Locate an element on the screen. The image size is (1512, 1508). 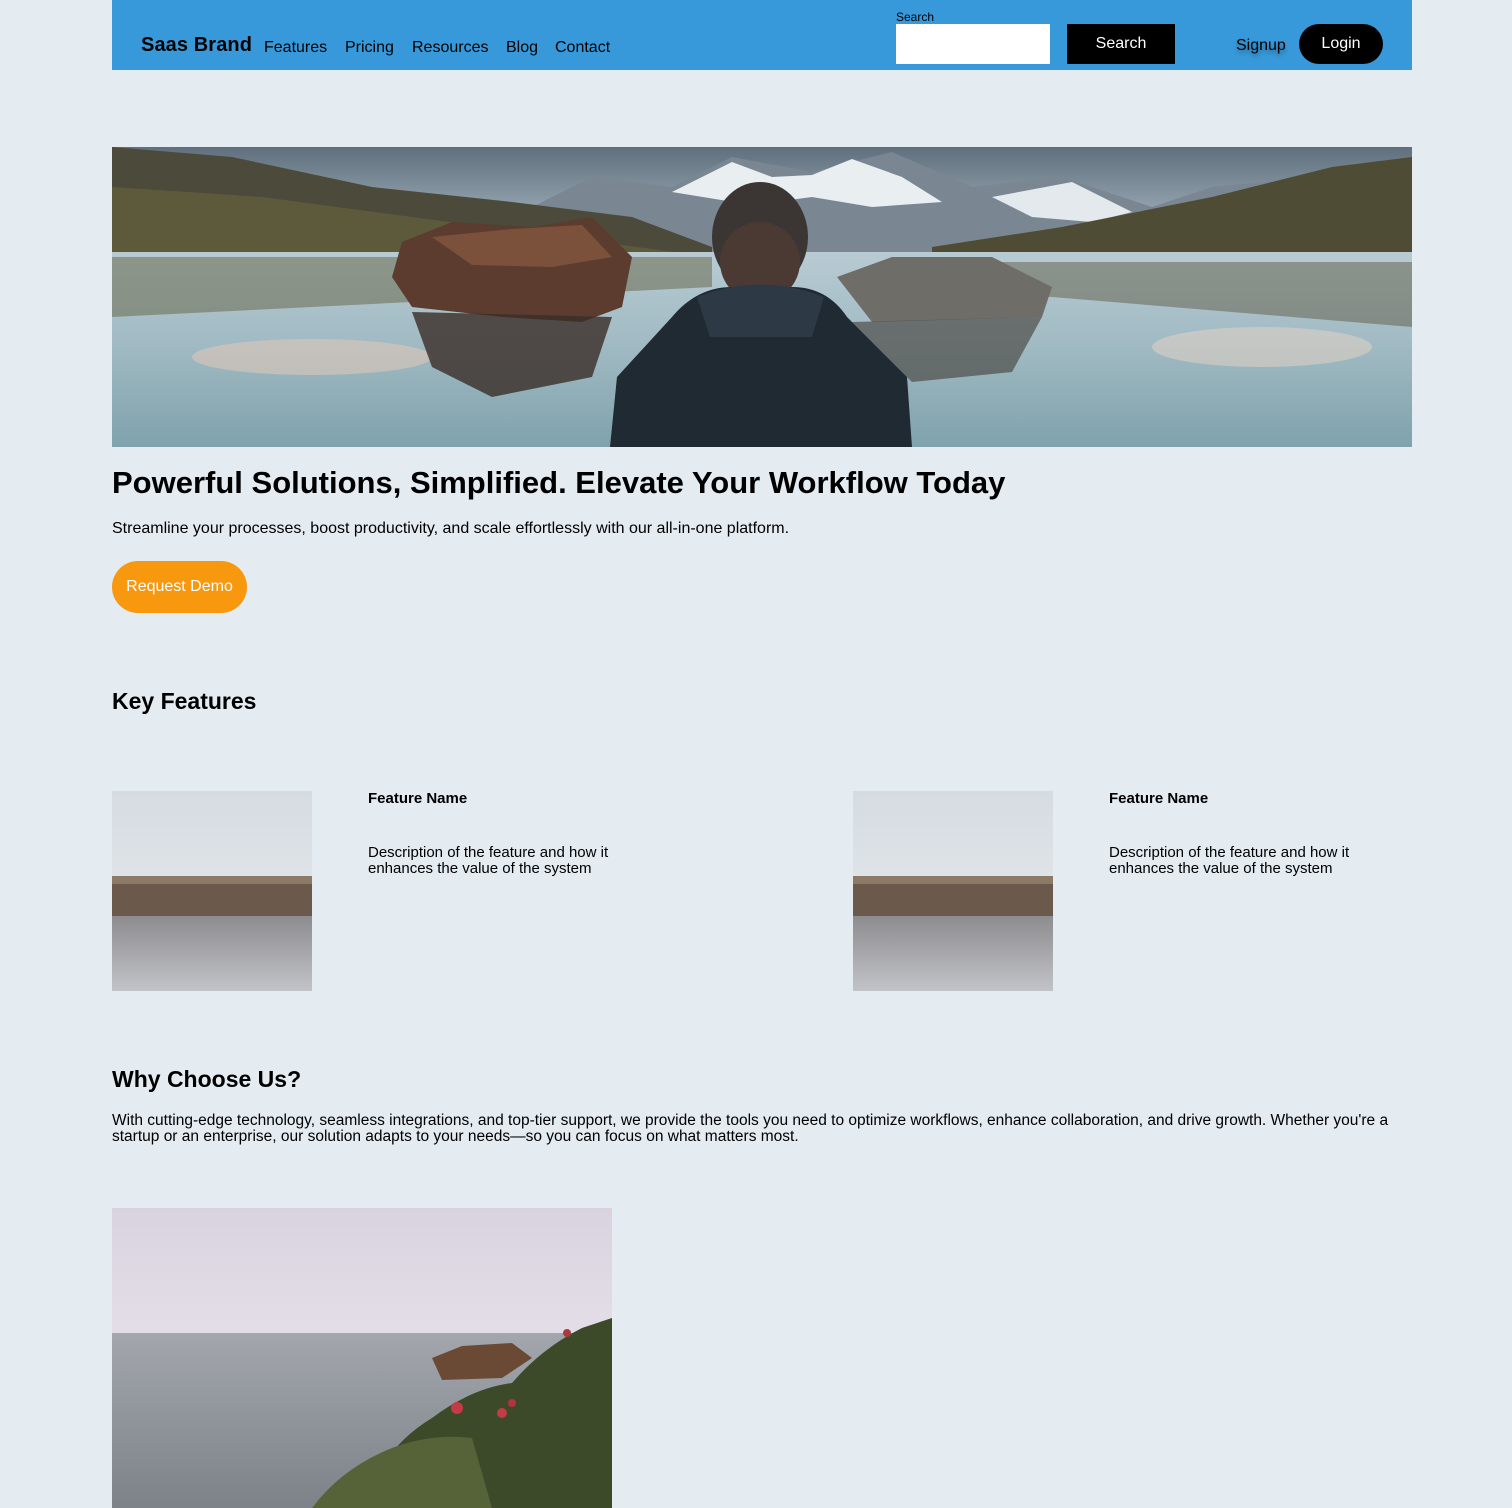
search-label: Search is located at coordinates (915, 17).